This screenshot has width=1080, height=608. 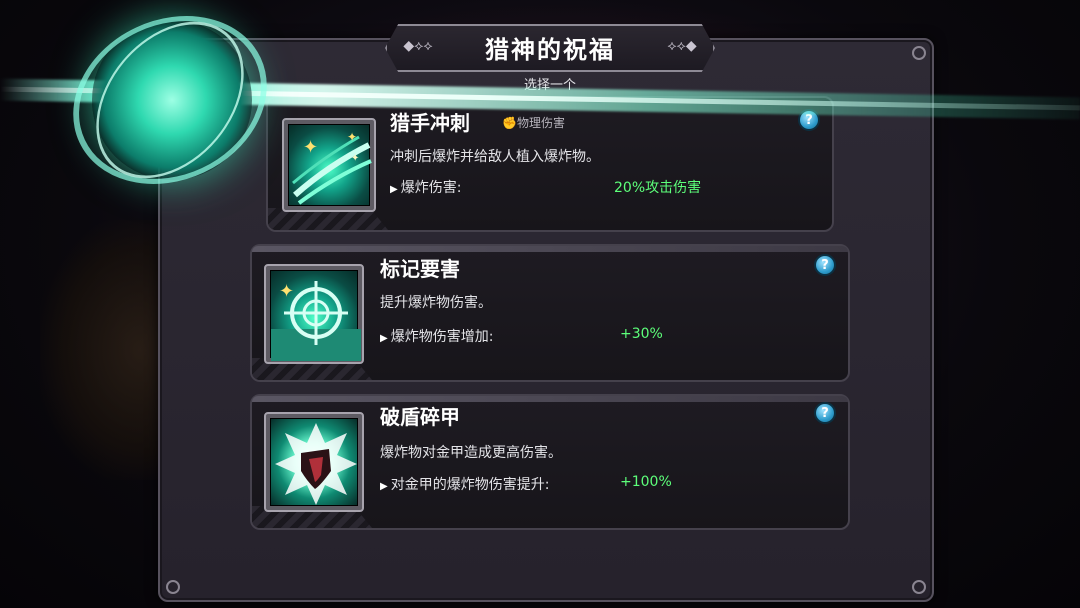 I want to click on card-stat-value: +30%, so click(x=641, y=334).